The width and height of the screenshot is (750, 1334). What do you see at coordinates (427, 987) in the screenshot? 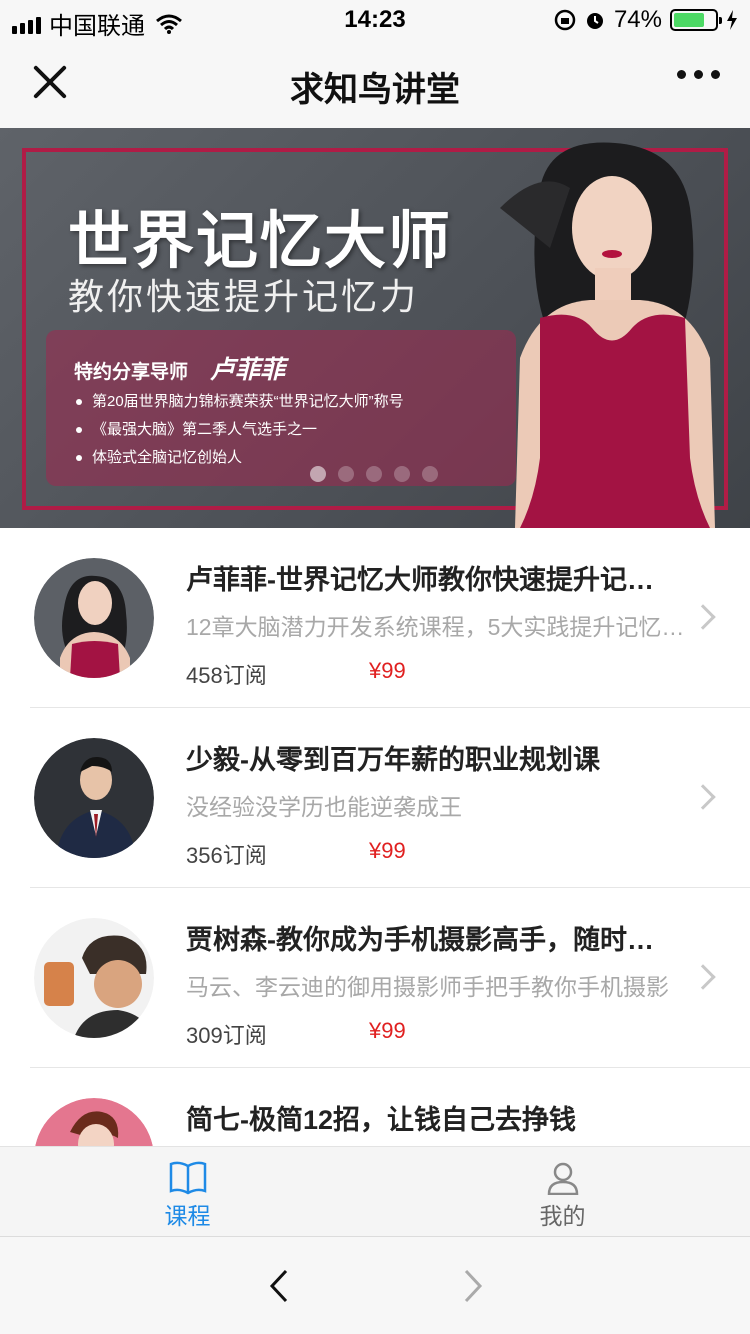
I see `course-desc: 马云、李云迪的御用摄影师手把手教你手机摄影` at bounding box center [427, 987].